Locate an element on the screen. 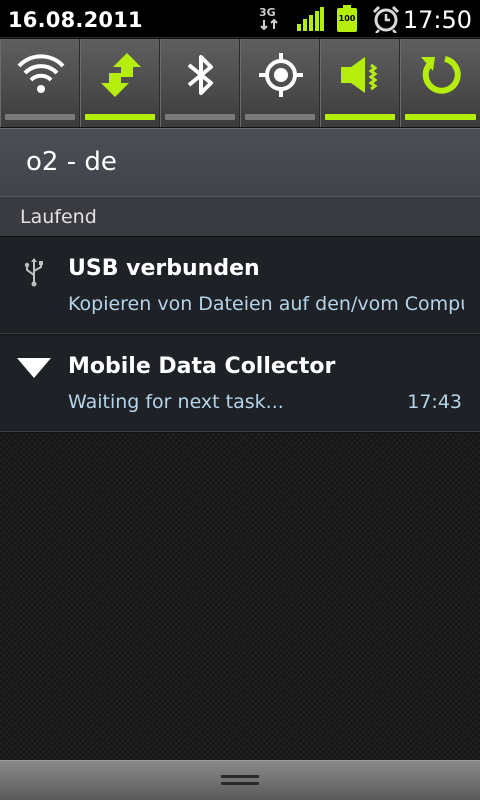  speaker-icon is located at coordinates (359, 75).